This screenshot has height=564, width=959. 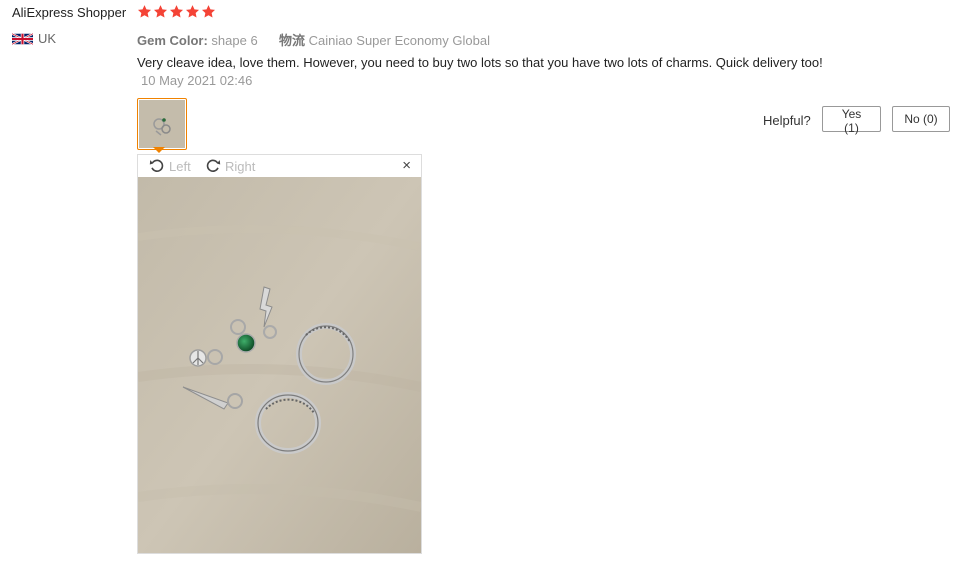 What do you see at coordinates (240, 166) in the screenshot?
I see `rotate-right-label: Right` at bounding box center [240, 166].